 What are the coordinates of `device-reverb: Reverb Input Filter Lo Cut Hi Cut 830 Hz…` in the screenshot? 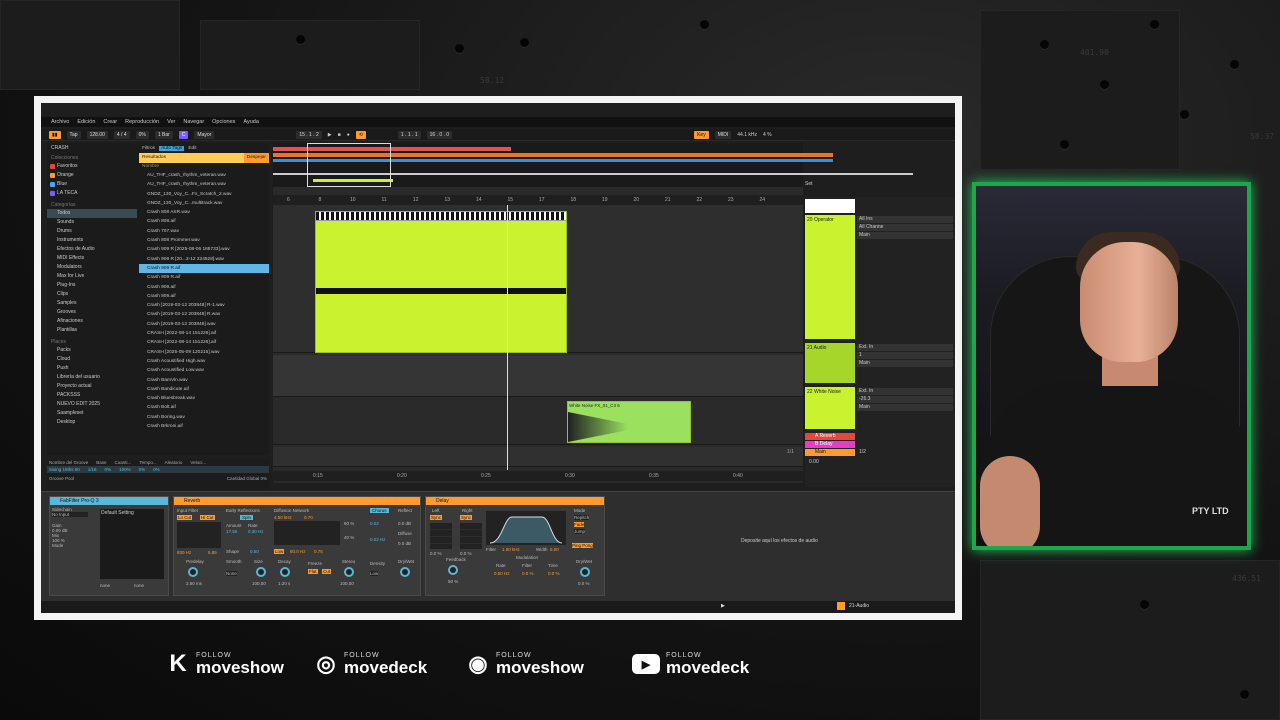 It's located at (297, 546).